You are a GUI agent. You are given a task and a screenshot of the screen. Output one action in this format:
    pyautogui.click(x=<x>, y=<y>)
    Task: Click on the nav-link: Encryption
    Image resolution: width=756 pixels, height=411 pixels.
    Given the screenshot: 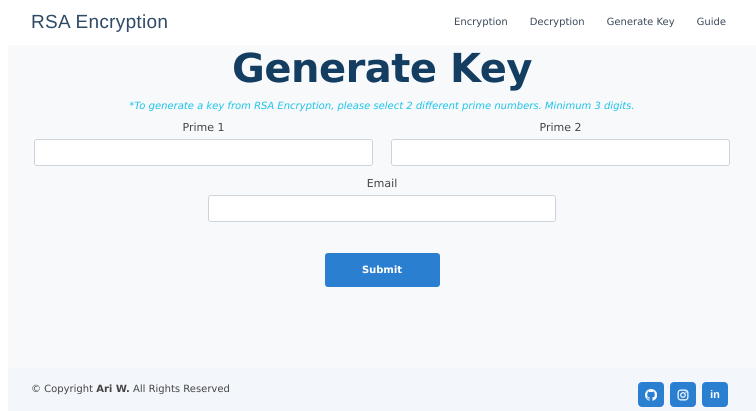 What is the action you would take?
    pyautogui.click(x=481, y=22)
    